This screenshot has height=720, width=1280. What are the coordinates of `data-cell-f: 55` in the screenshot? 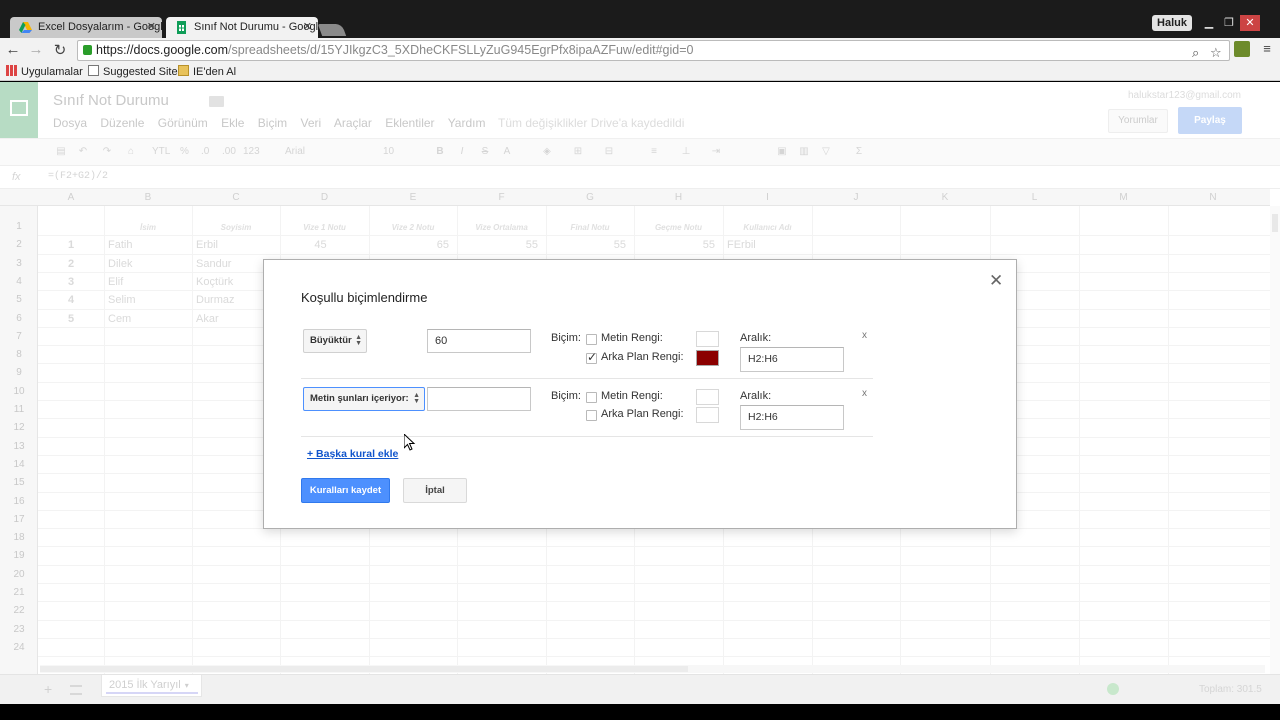 It's located at (497, 245).